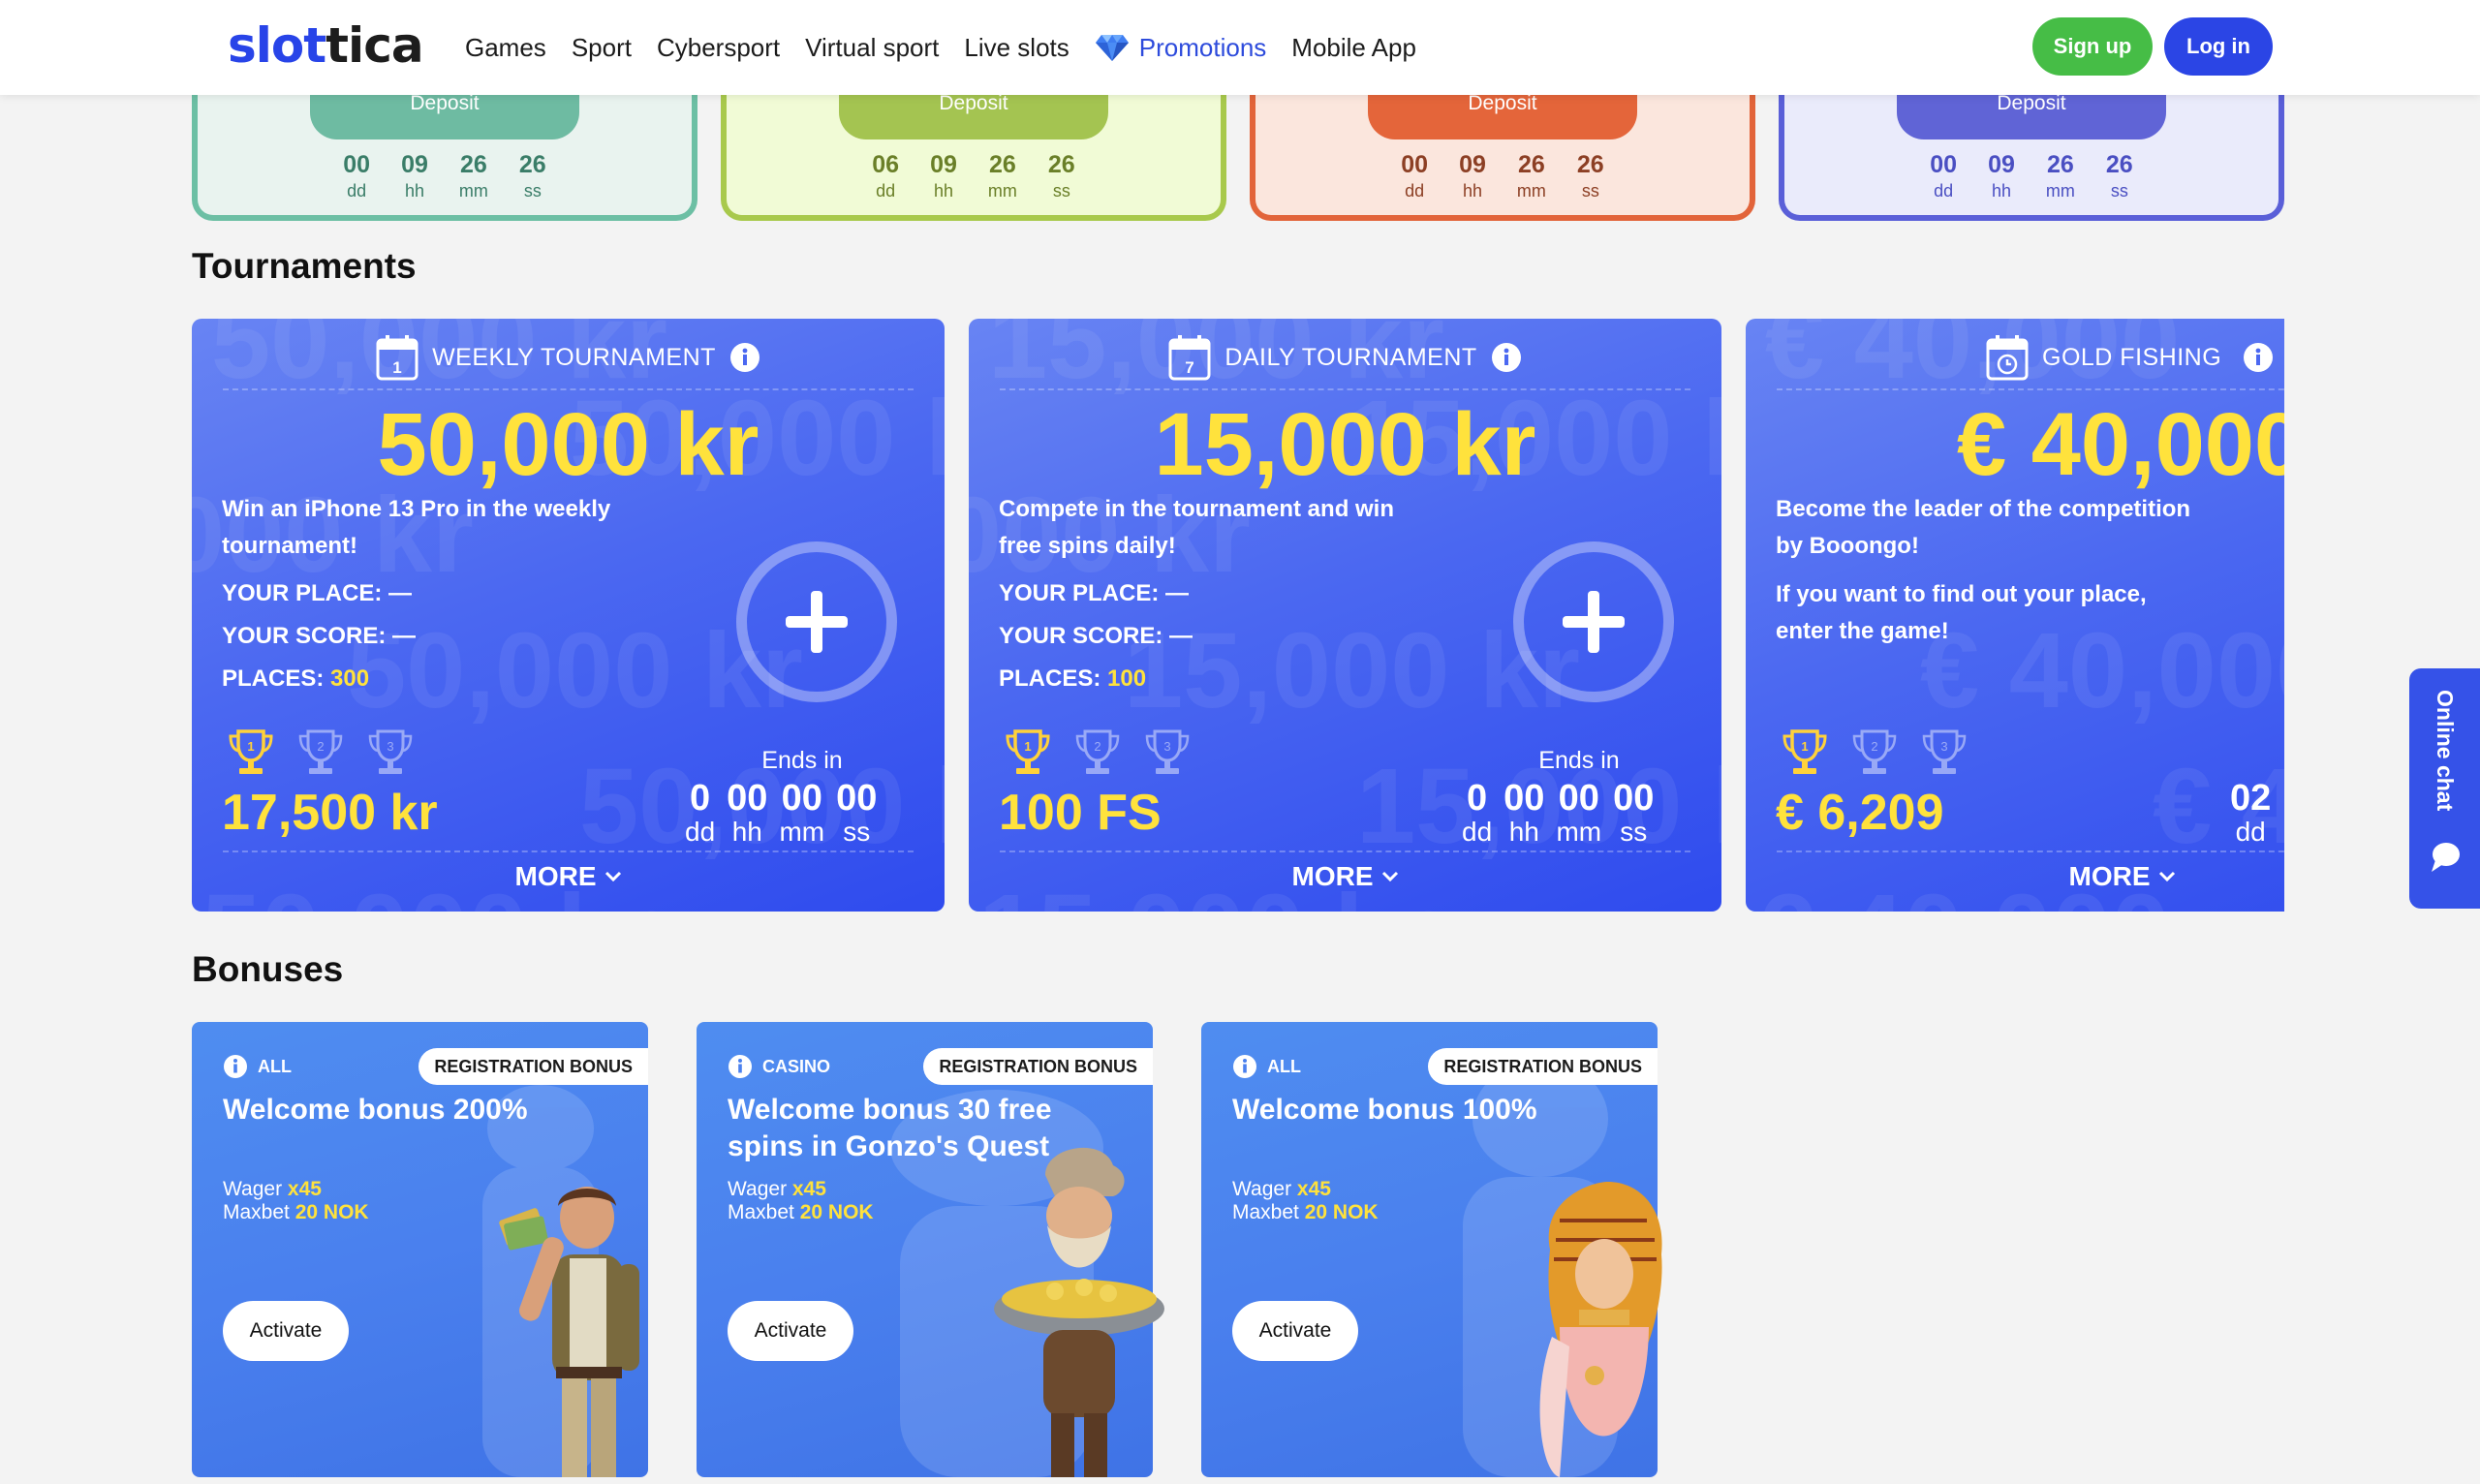 Image resolution: width=2480 pixels, height=1484 pixels. I want to click on countdown-timer: 02 dd, so click(2251, 812).